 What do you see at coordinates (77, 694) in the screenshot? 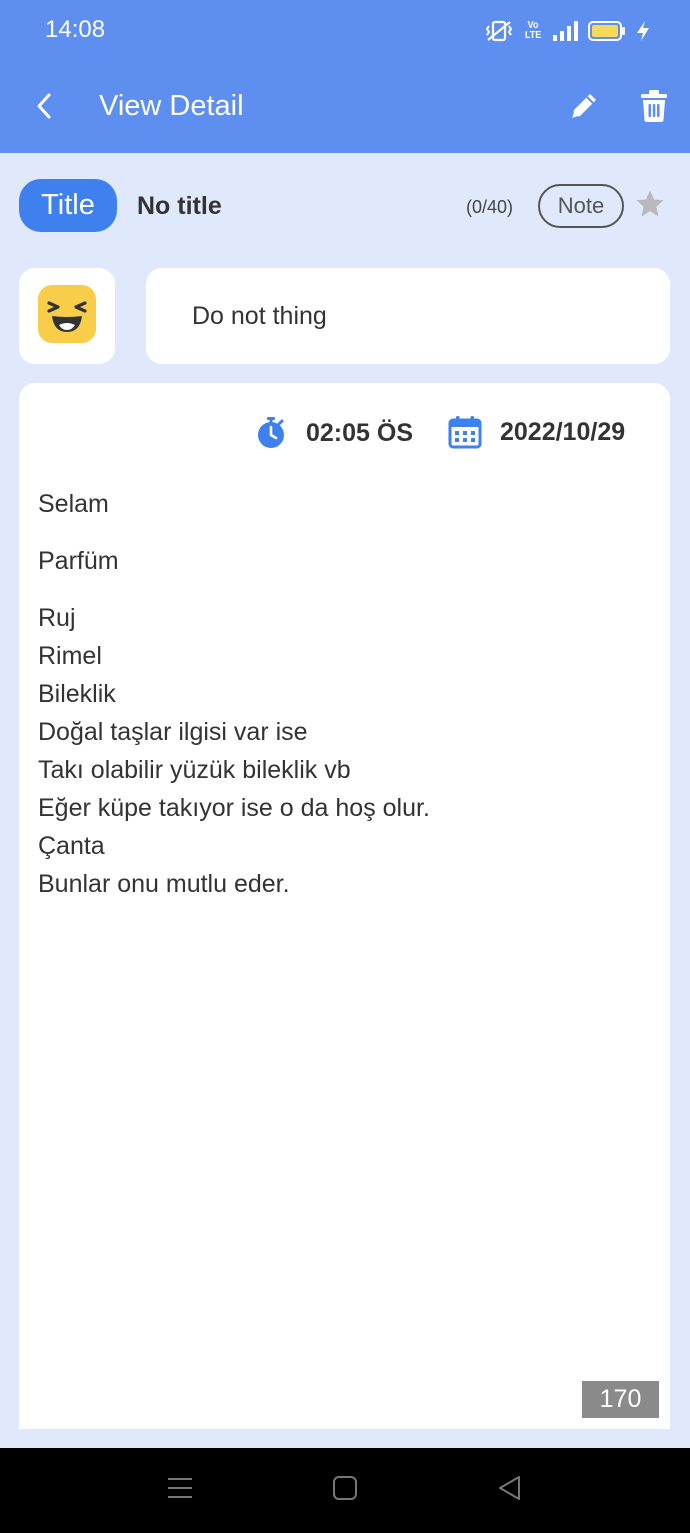
I see `body-line: Bileklik` at bounding box center [77, 694].